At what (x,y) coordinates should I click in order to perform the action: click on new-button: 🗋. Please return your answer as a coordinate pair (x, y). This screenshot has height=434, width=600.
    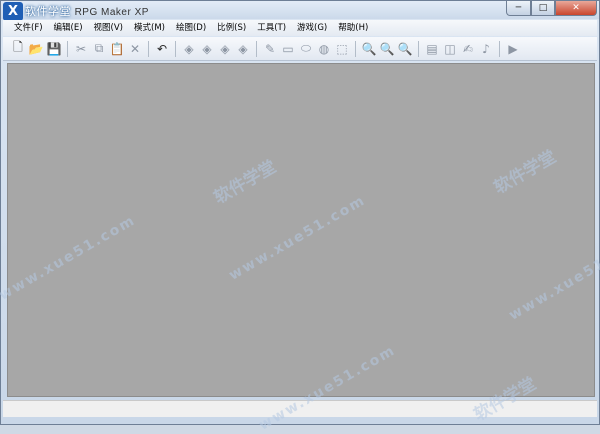
    Looking at the image, I should click on (18, 49).